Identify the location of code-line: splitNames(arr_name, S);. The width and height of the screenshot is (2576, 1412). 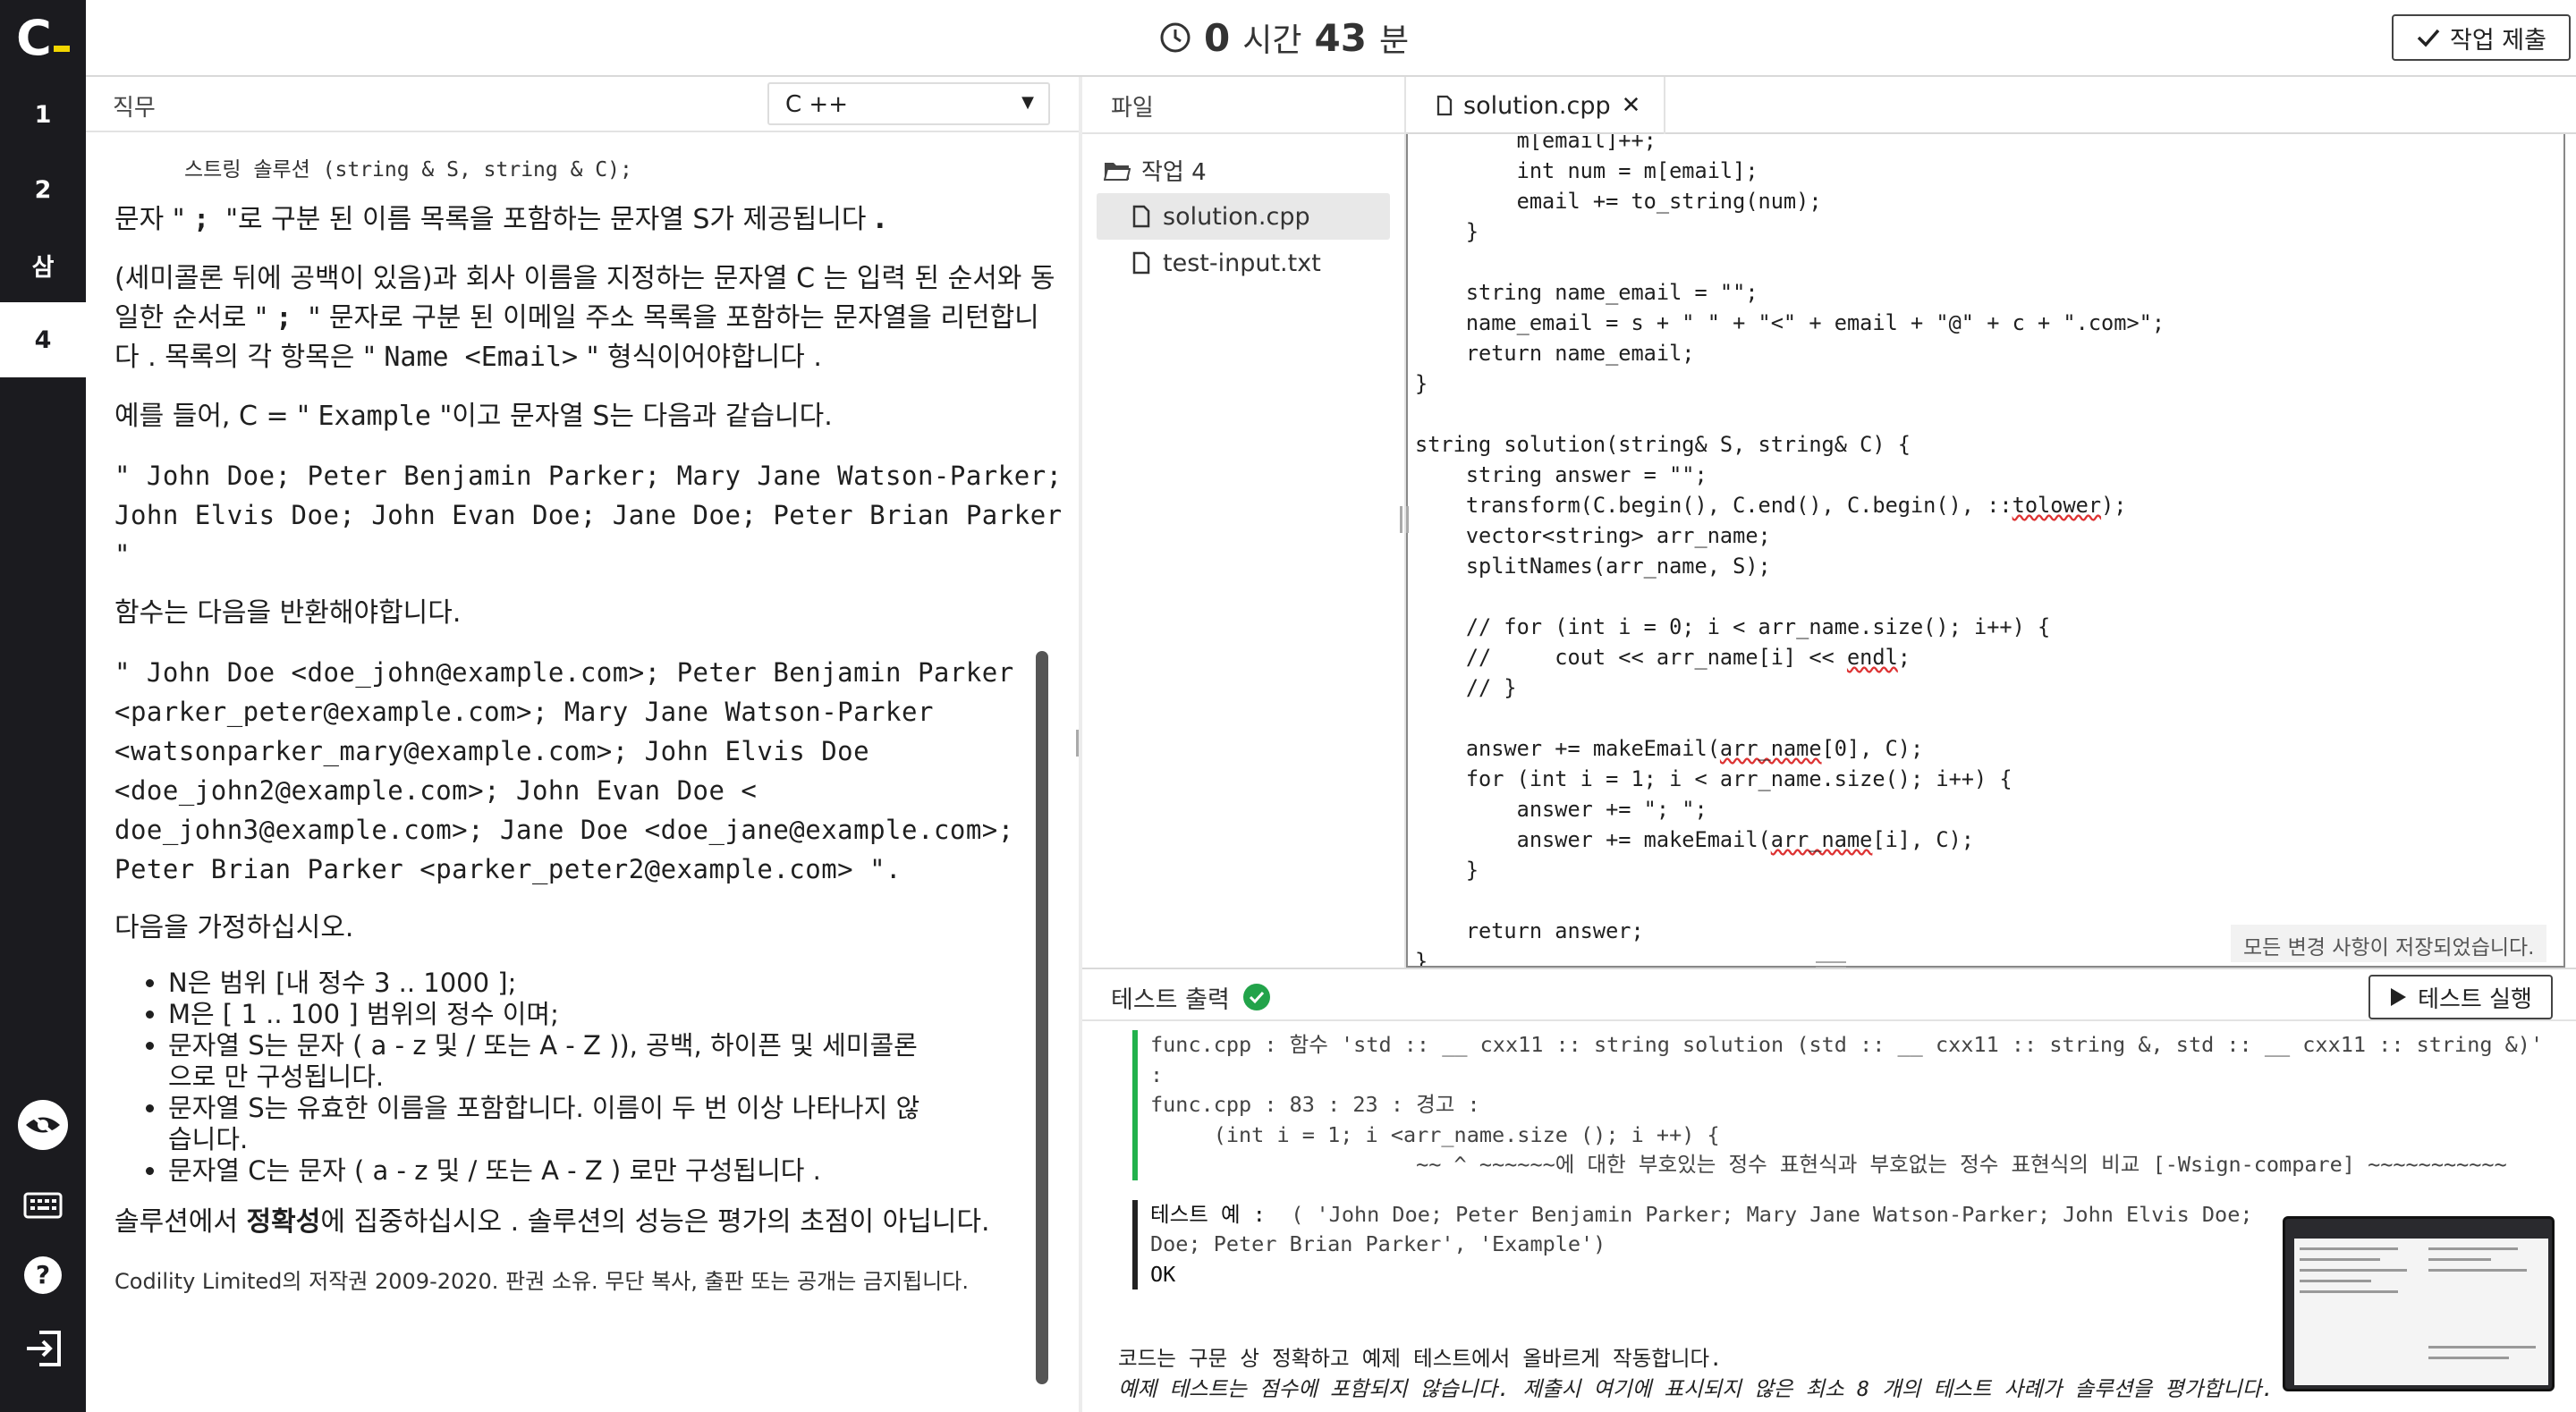
(1790, 566).